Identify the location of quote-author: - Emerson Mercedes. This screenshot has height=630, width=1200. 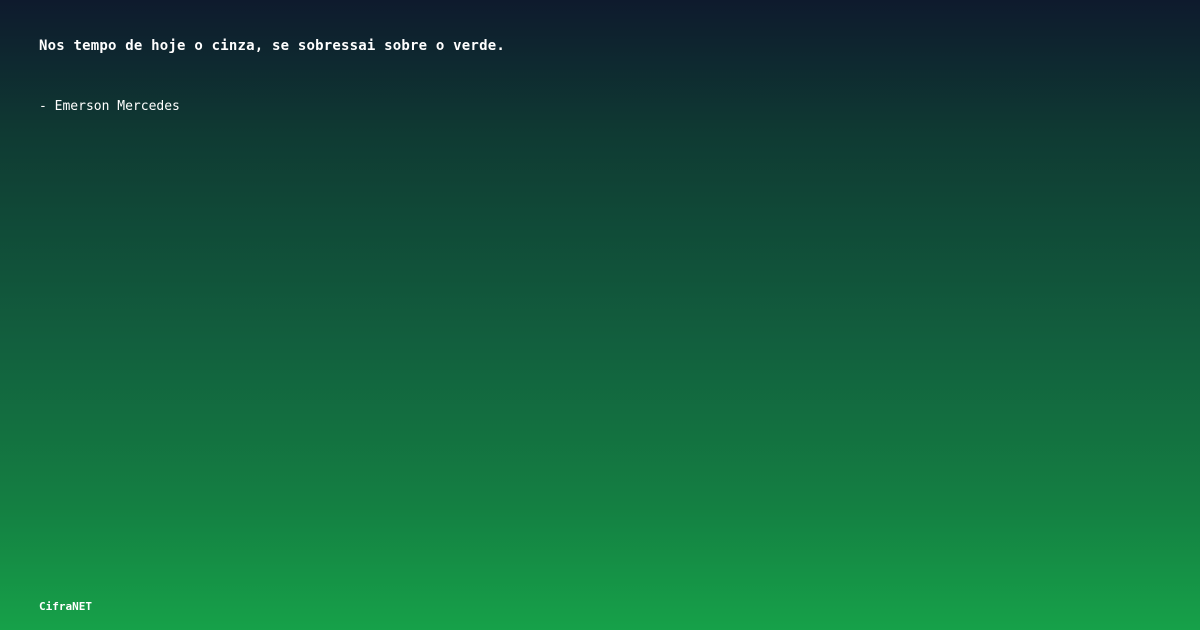
(109, 106).